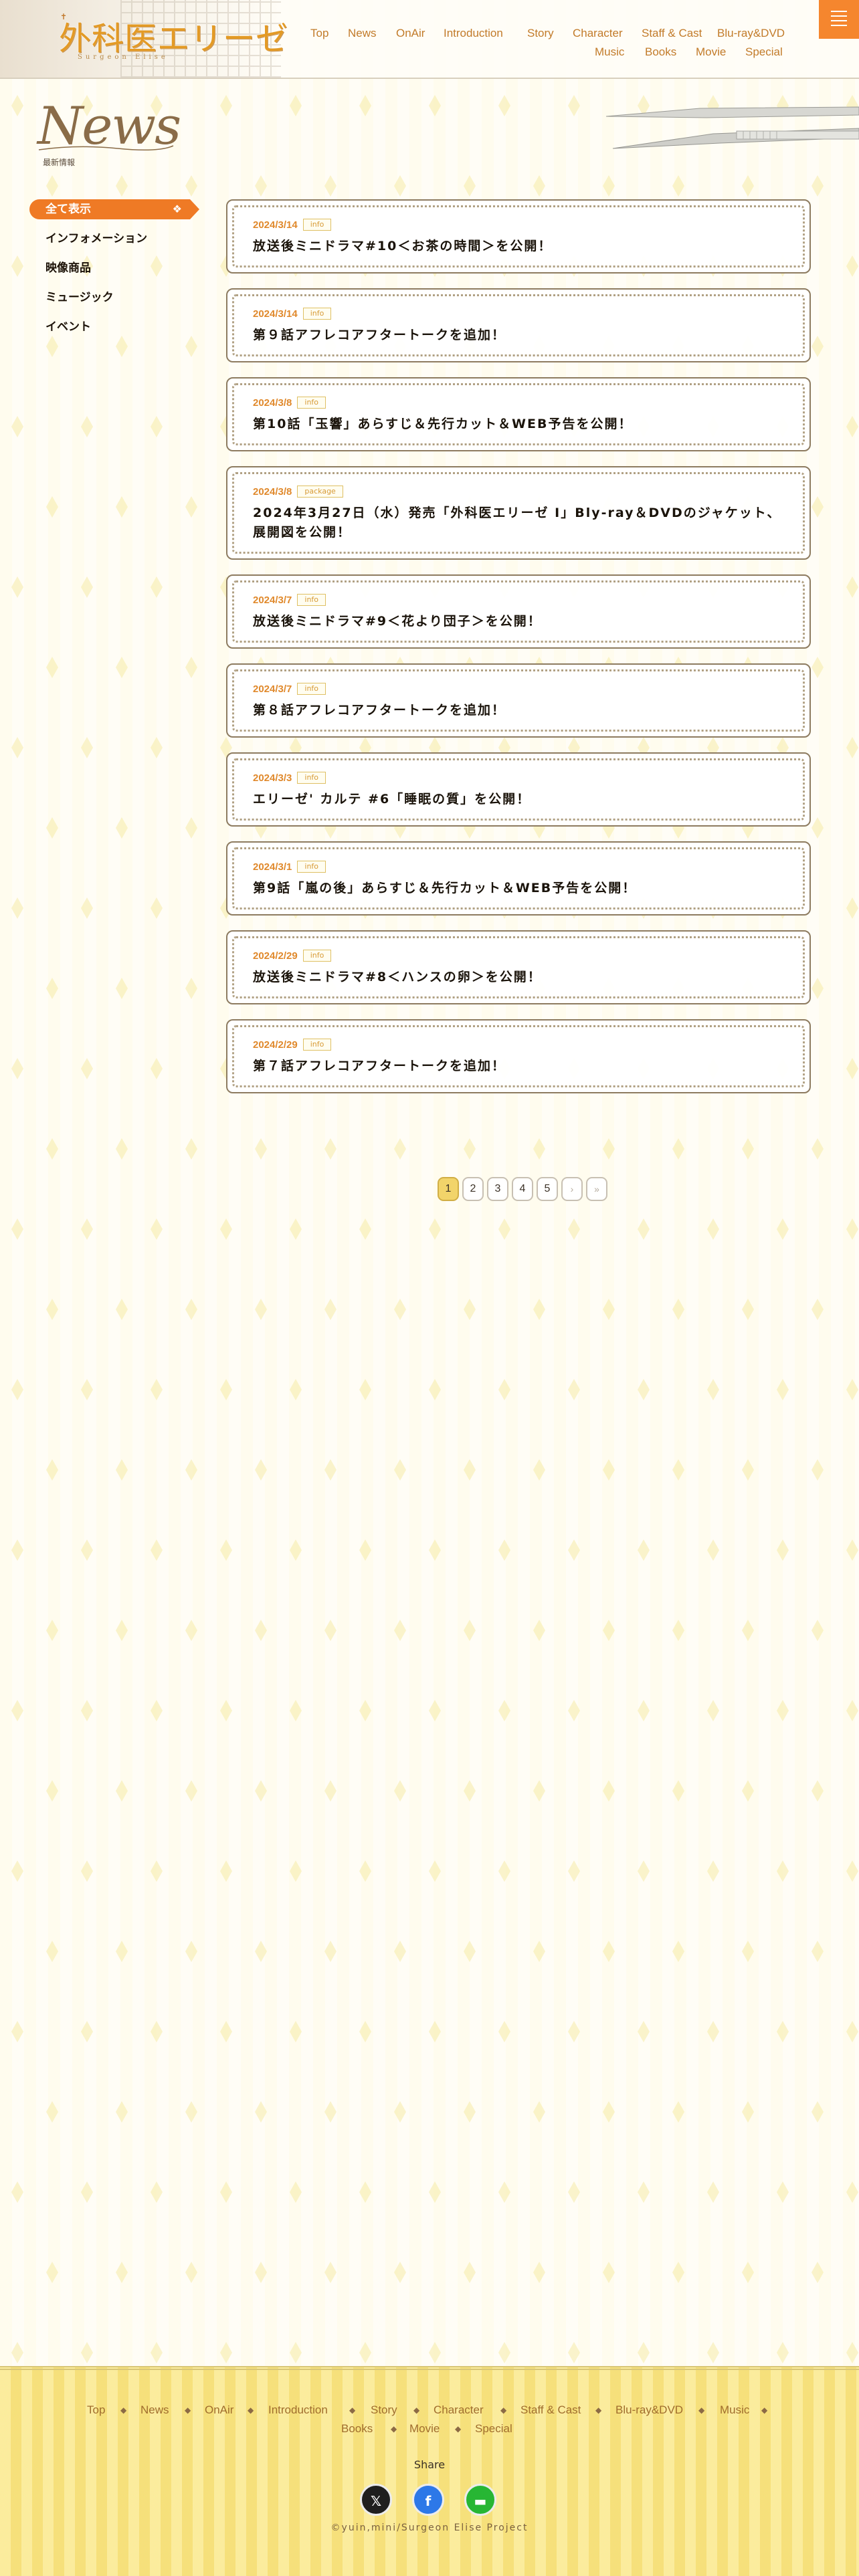 The height and width of the screenshot is (2576, 859). What do you see at coordinates (319, 34) in the screenshot?
I see `nav-link-top: Top` at bounding box center [319, 34].